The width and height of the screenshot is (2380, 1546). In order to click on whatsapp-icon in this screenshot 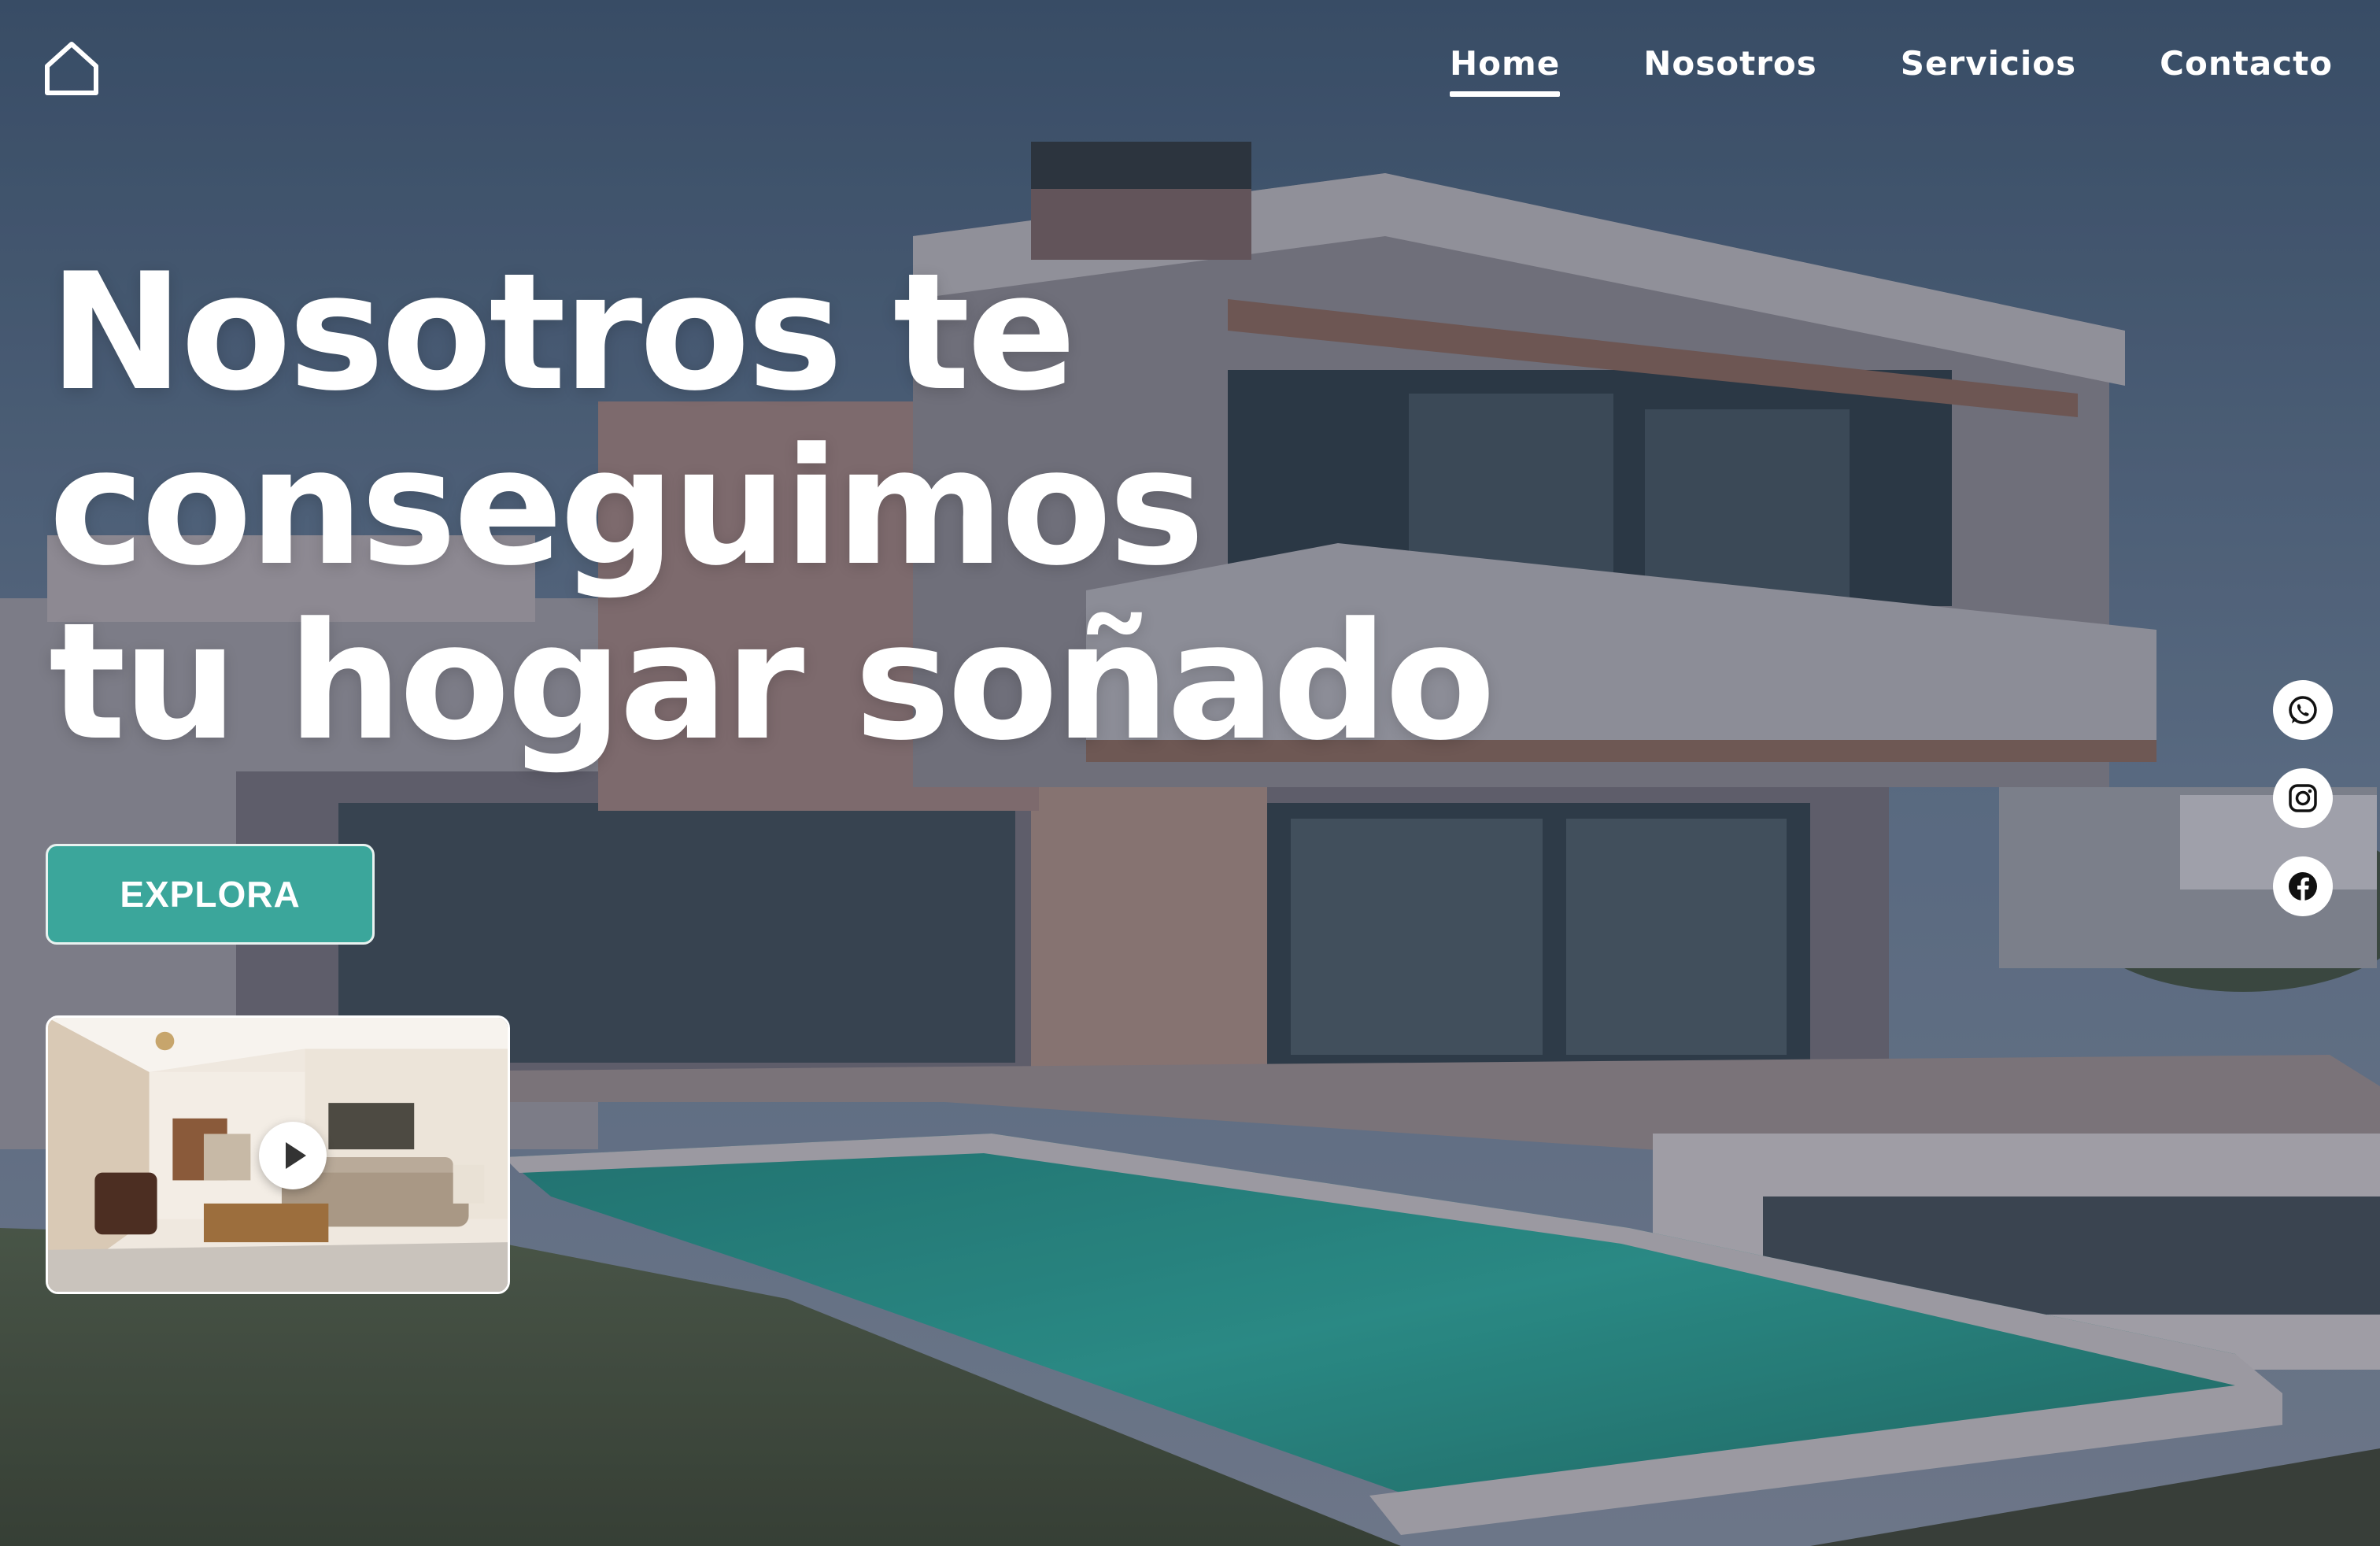, I will do `click(2303, 710)`.